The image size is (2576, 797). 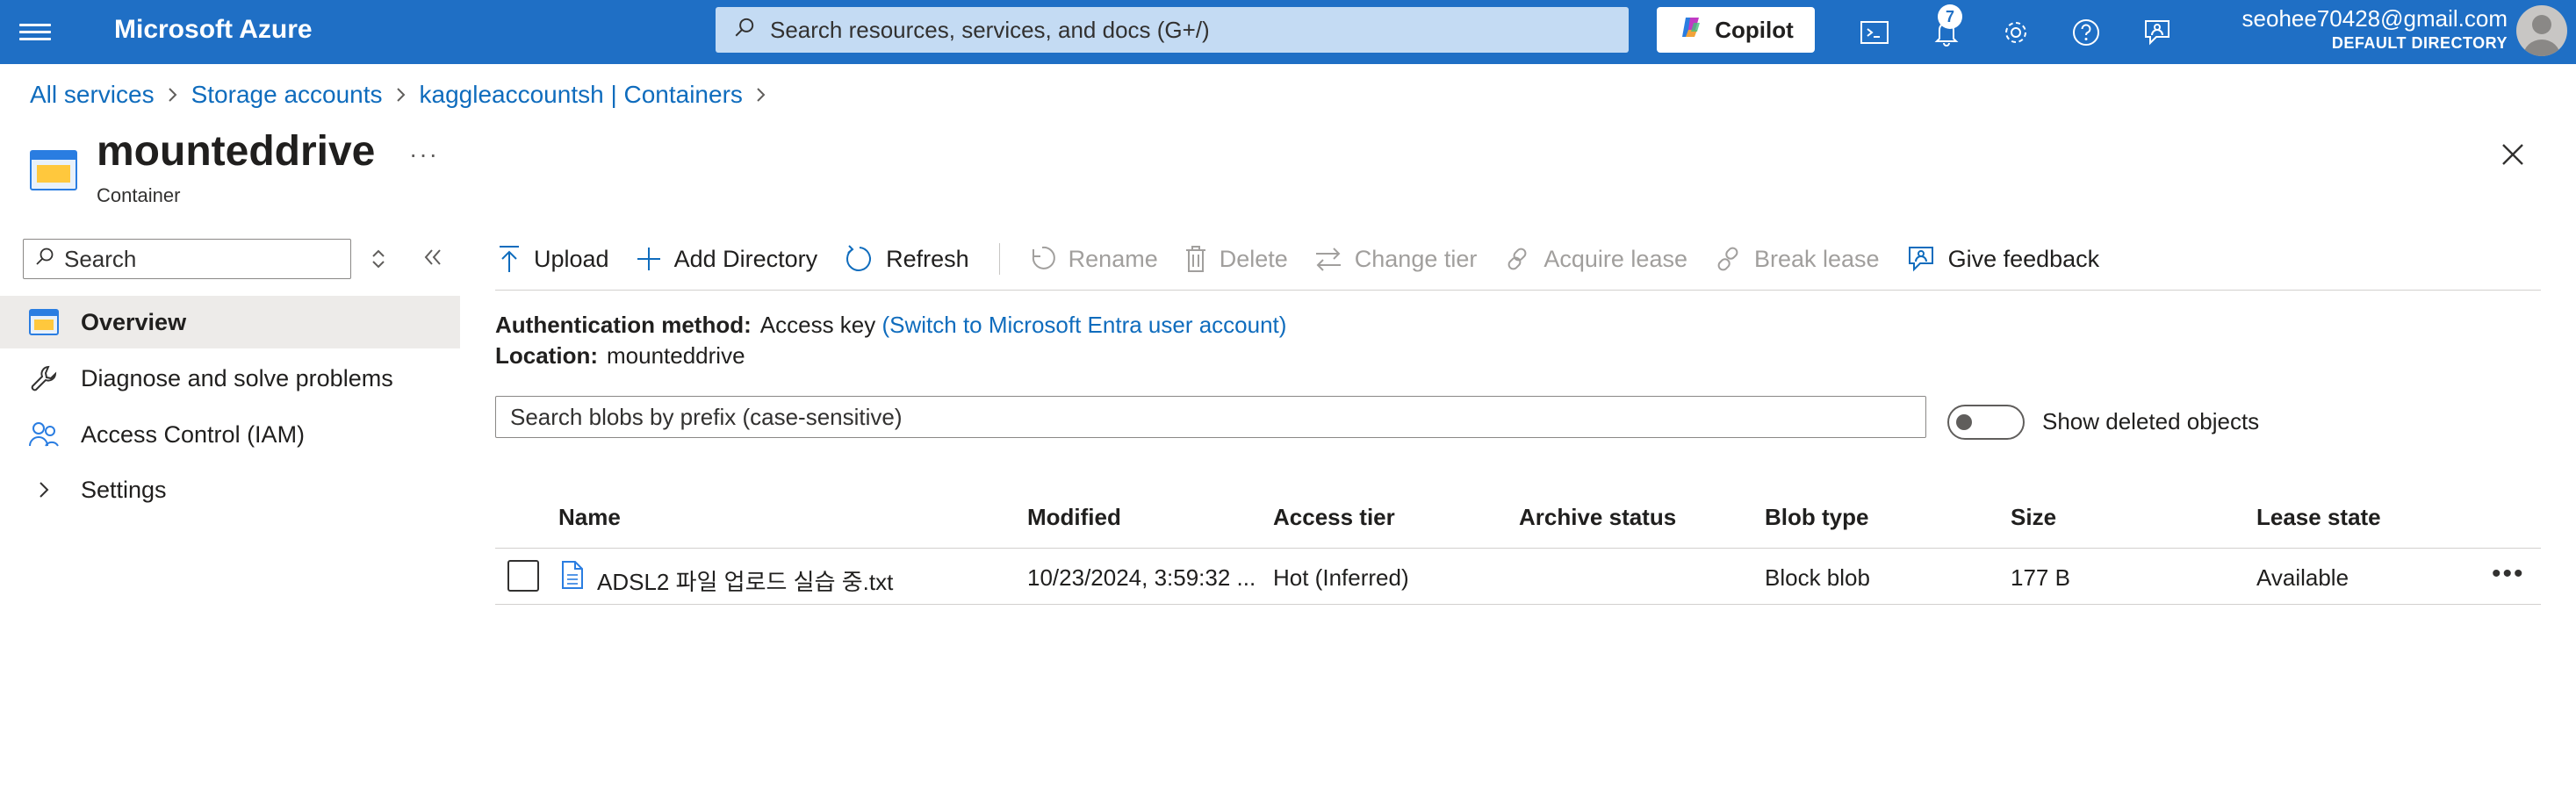 What do you see at coordinates (139, 195) in the screenshot?
I see `page-subtitle: Container` at bounding box center [139, 195].